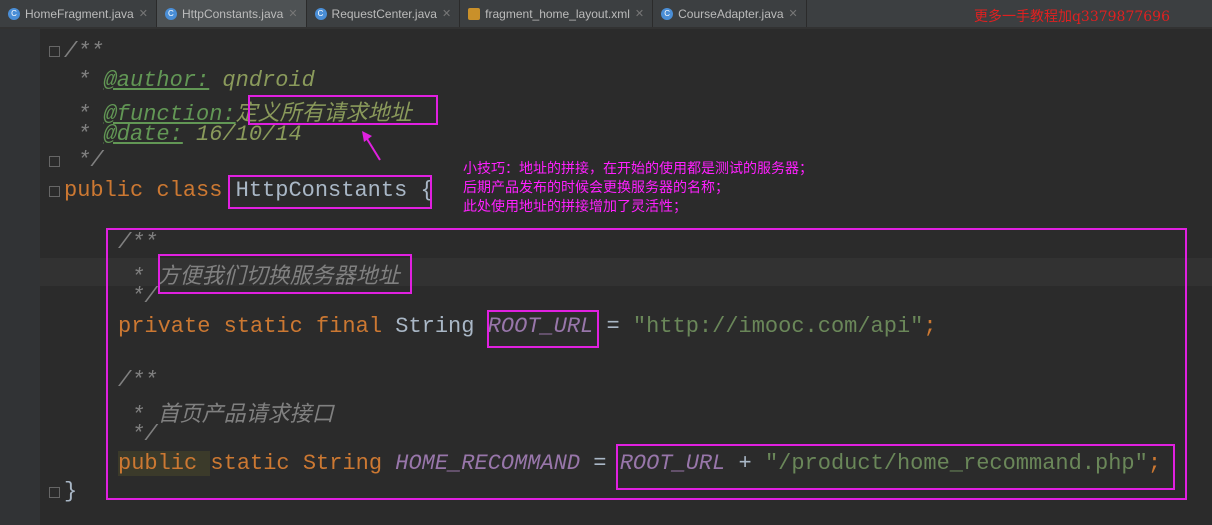 The width and height of the screenshot is (1212, 525). I want to click on tab-label: RequestCenter.java, so click(384, 13).